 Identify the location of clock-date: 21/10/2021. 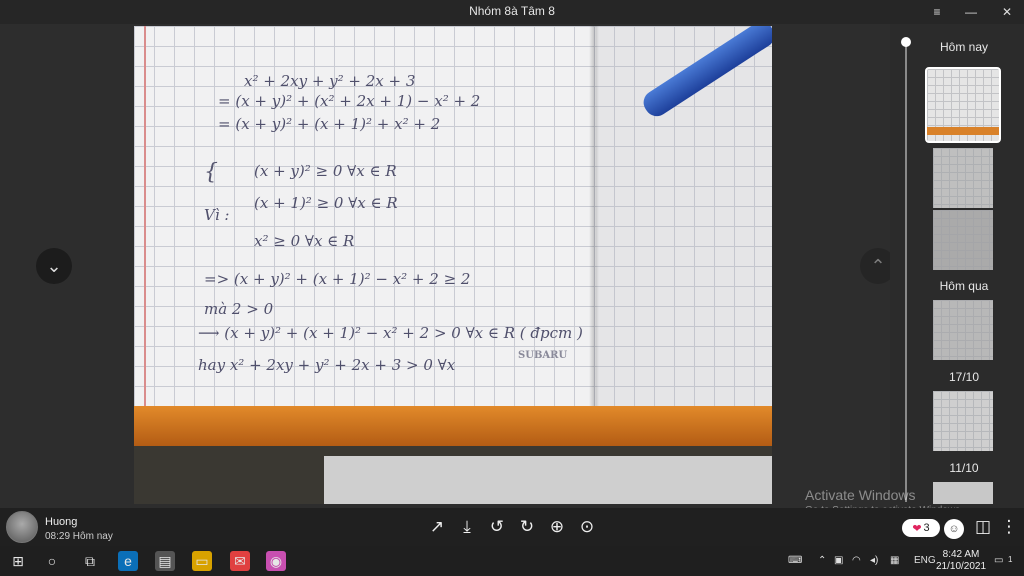
(961, 566).